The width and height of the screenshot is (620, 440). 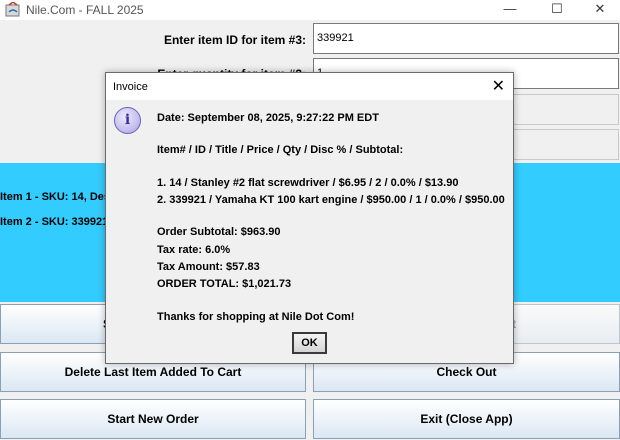 What do you see at coordinates (234, 40) in the screenshot?
I see `item-id-label: Enter item ID for item #3:` at bounding box center [234, 40].